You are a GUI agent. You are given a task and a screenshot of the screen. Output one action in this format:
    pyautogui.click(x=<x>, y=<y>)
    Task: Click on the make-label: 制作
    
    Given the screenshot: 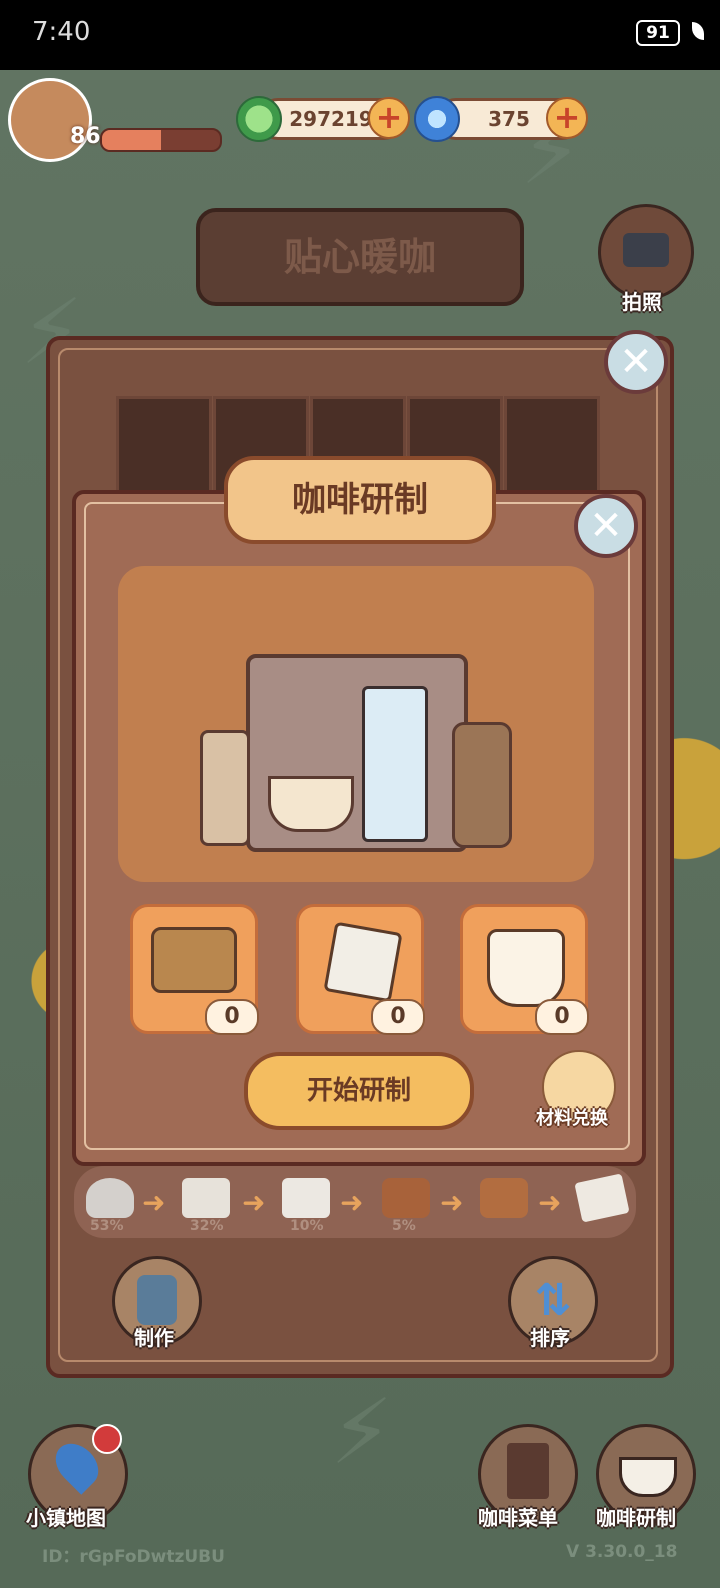 What is the action you would take?
    pyautogui.click(x=154, y=1338)
    